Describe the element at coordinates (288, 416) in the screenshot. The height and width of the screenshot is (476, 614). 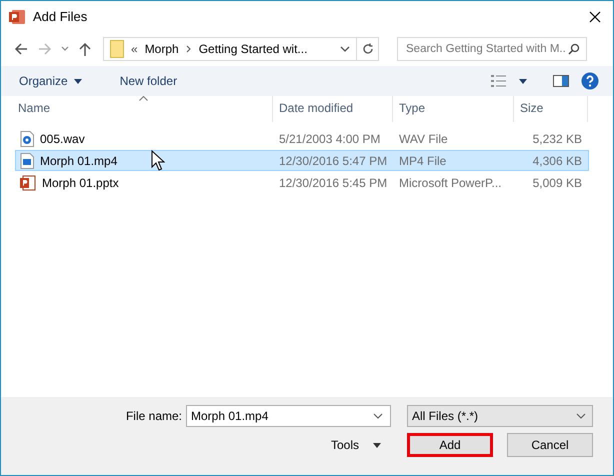
I see `file-name-field: Morph 01.mp4` at that location.